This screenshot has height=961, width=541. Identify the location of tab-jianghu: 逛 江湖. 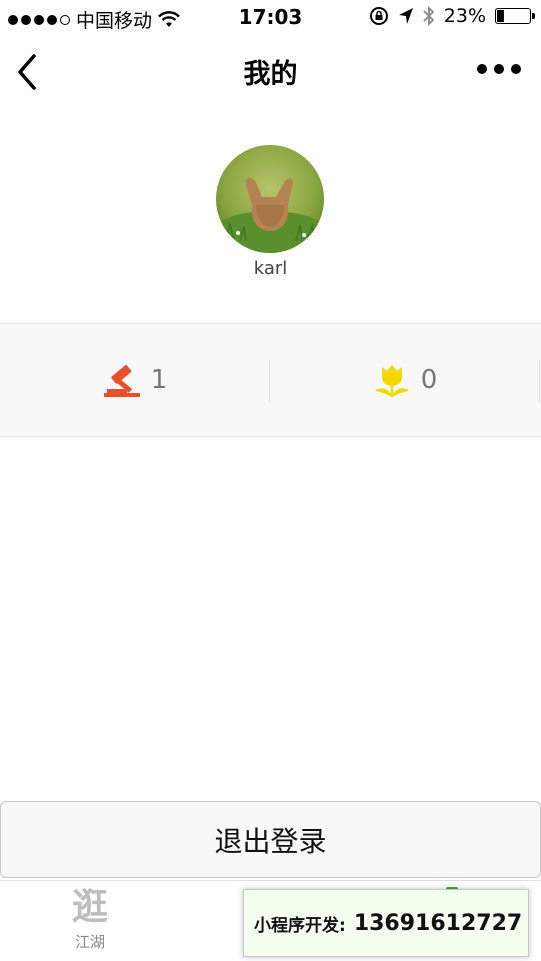
(90, 919).